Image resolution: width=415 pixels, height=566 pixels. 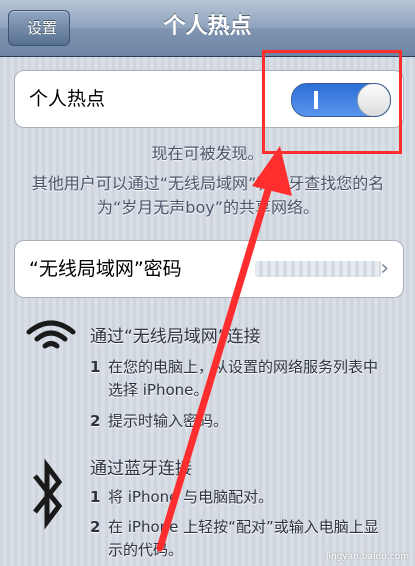 I want to click on watermark: jingyan.baidu.com, so click(x=367, y=557).